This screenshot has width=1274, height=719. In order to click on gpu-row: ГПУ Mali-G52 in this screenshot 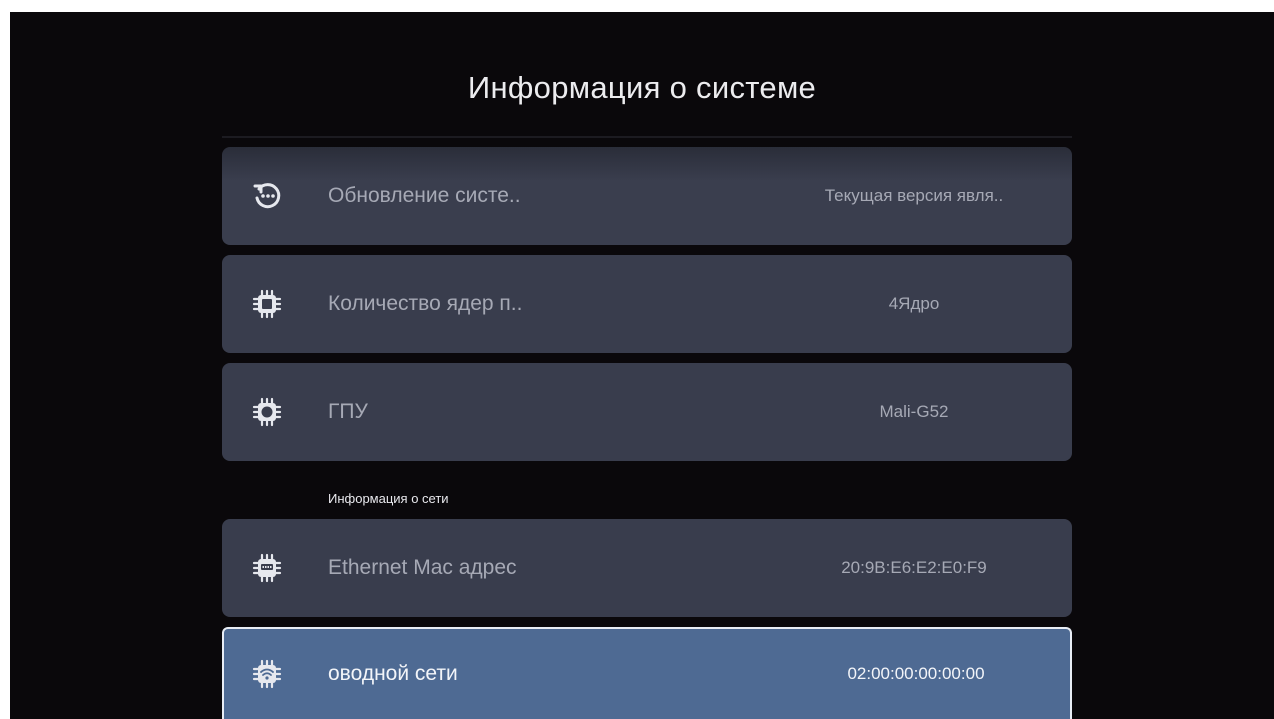, I will do `click(647, 412)`.